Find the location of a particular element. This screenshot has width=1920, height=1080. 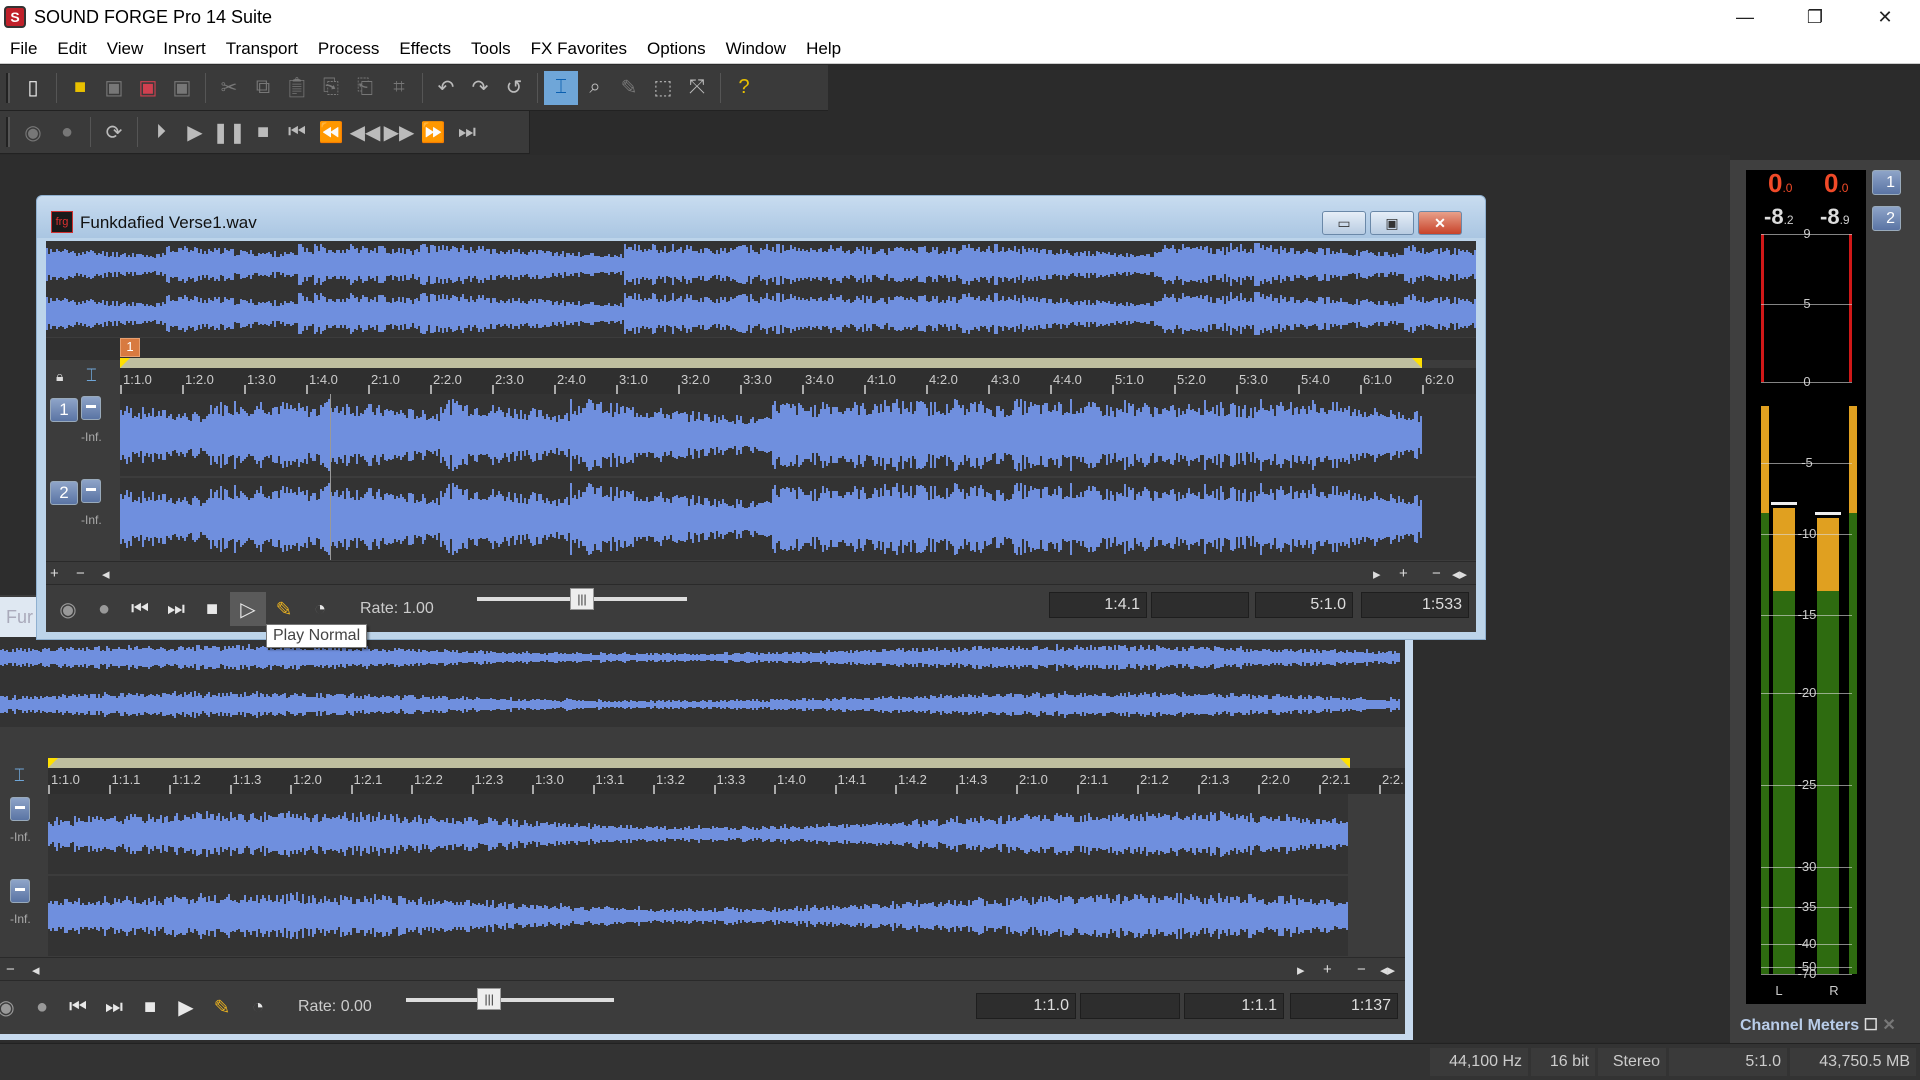

undo-icon: ↶ is located at coordinates (446, 88).